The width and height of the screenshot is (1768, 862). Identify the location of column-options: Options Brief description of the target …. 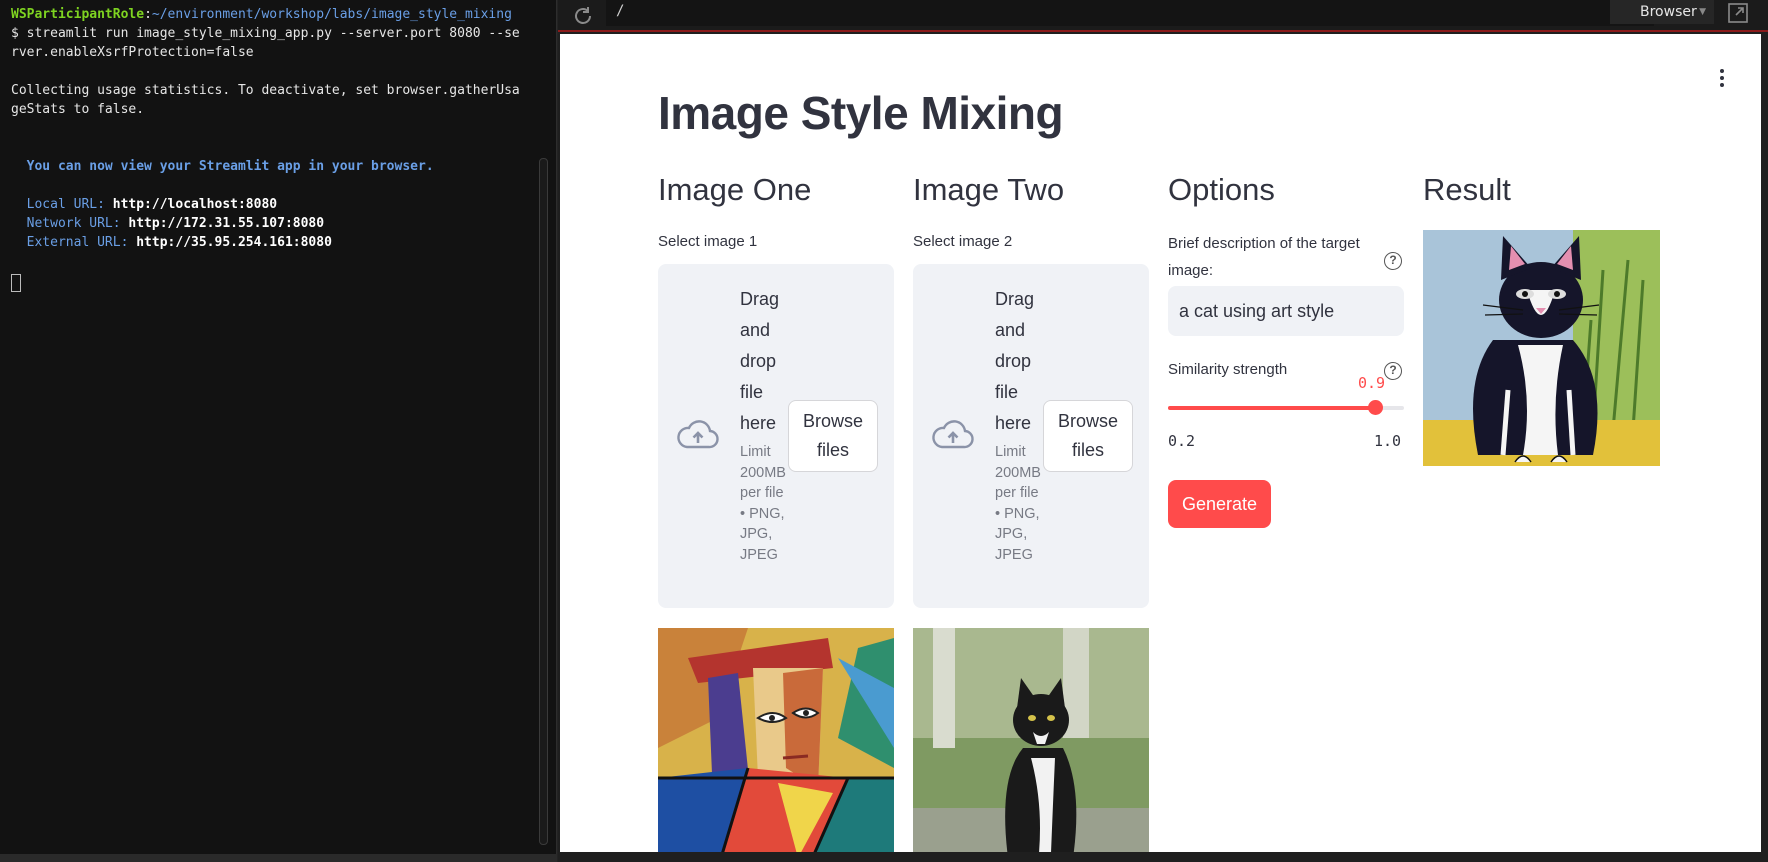
(1286, 349).